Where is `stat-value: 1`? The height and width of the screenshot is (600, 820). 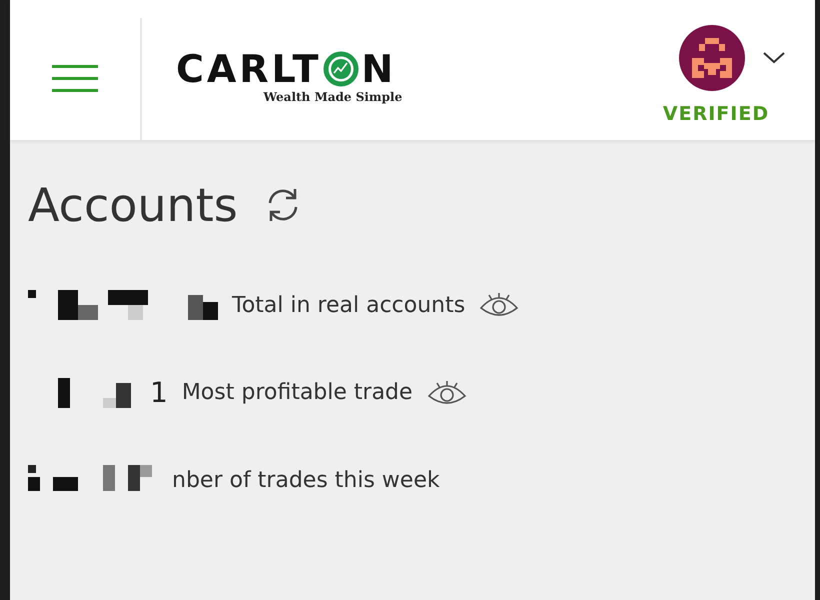 stat-value: 1 is located at coordinates (159, 392).